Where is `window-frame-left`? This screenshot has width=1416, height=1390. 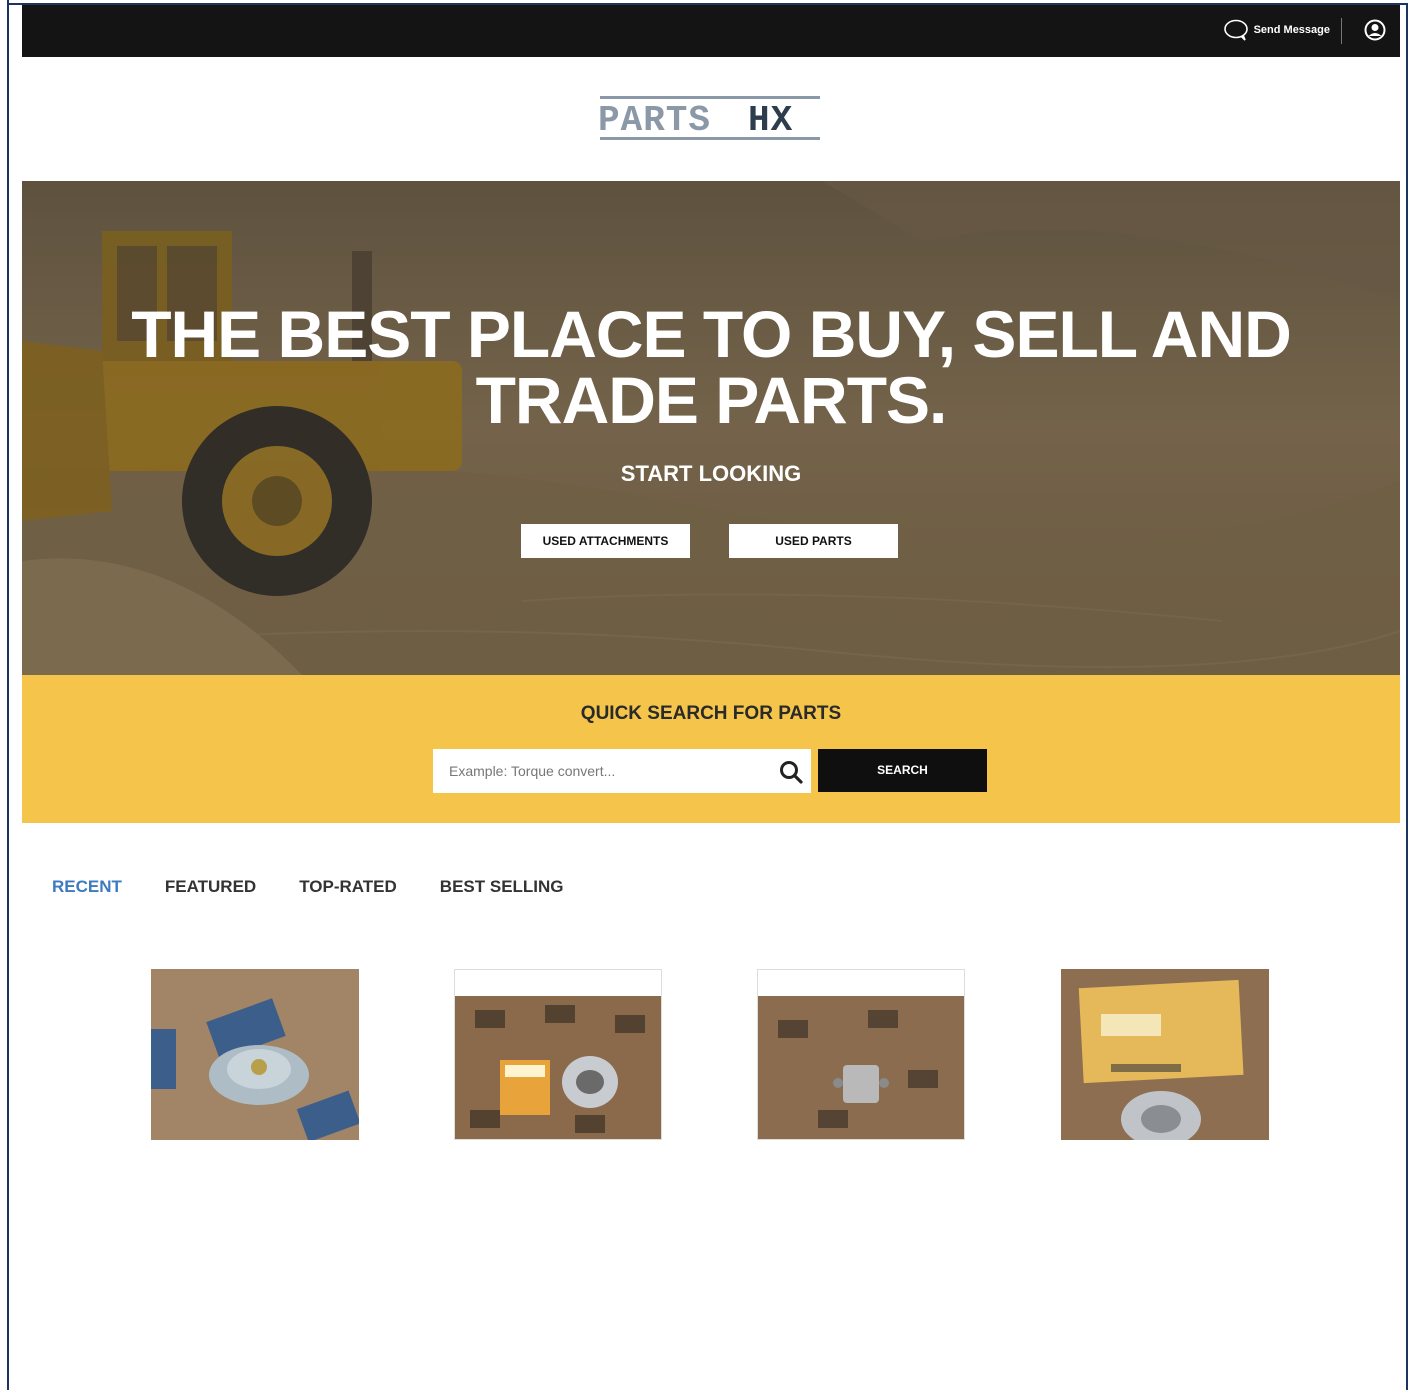 window-frame-left is located at coordinates (8, 695).